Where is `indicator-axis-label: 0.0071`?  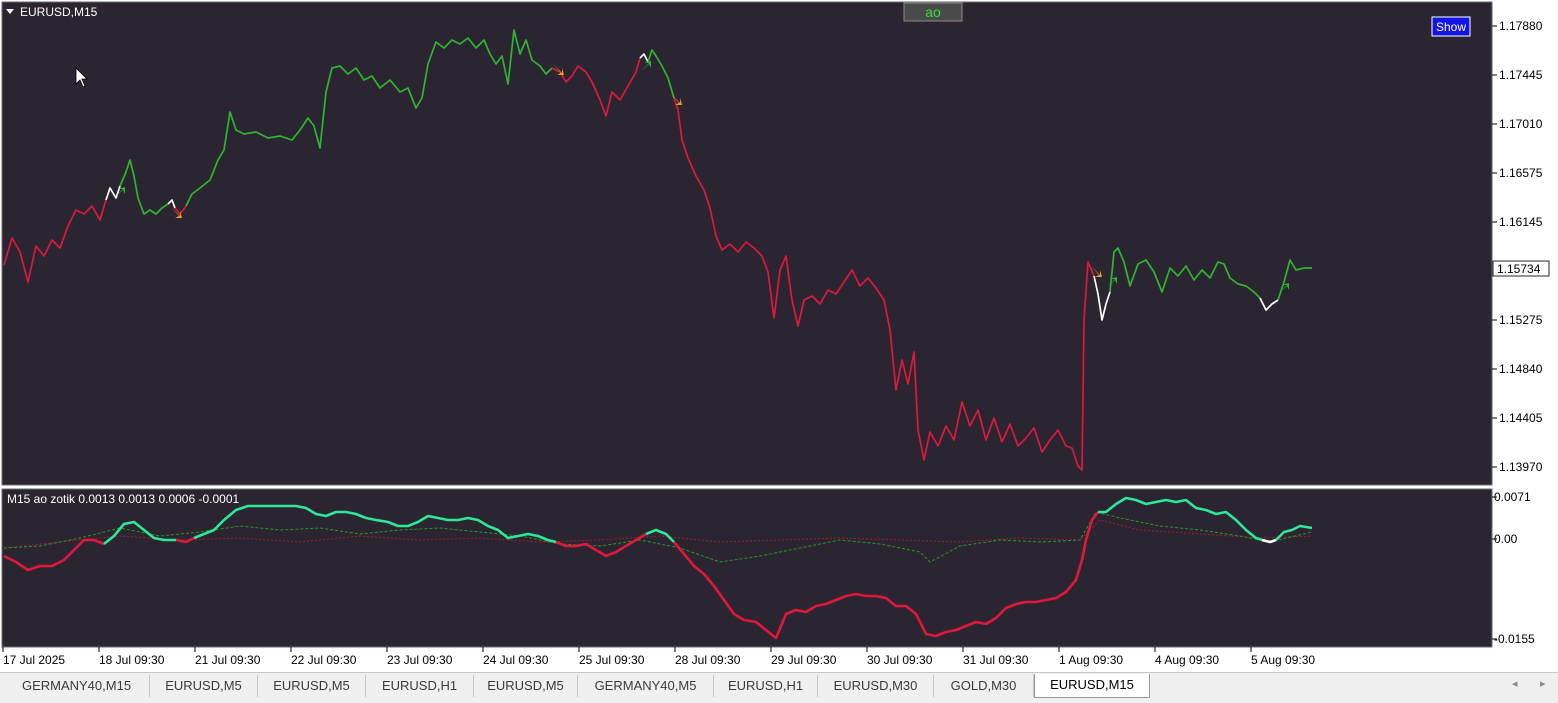 indicator-axis-label: 0.0071 is located at coordinates (1512, 497).